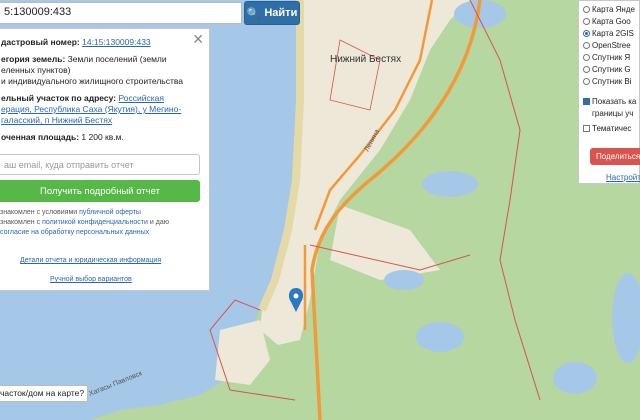 The width and height of the screenshot is (640, 420). I want to click on show-bounds-option: Показать ка, so click(611, 101).